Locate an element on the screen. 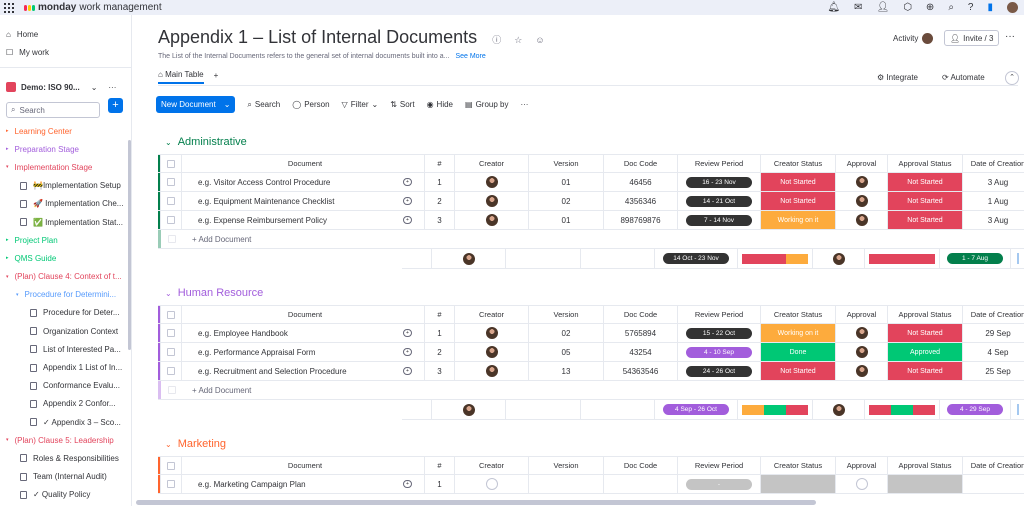 The image size is (1024, 506). timeline-pill: 15 - 22 Oct is located at coordinates (719, 333).